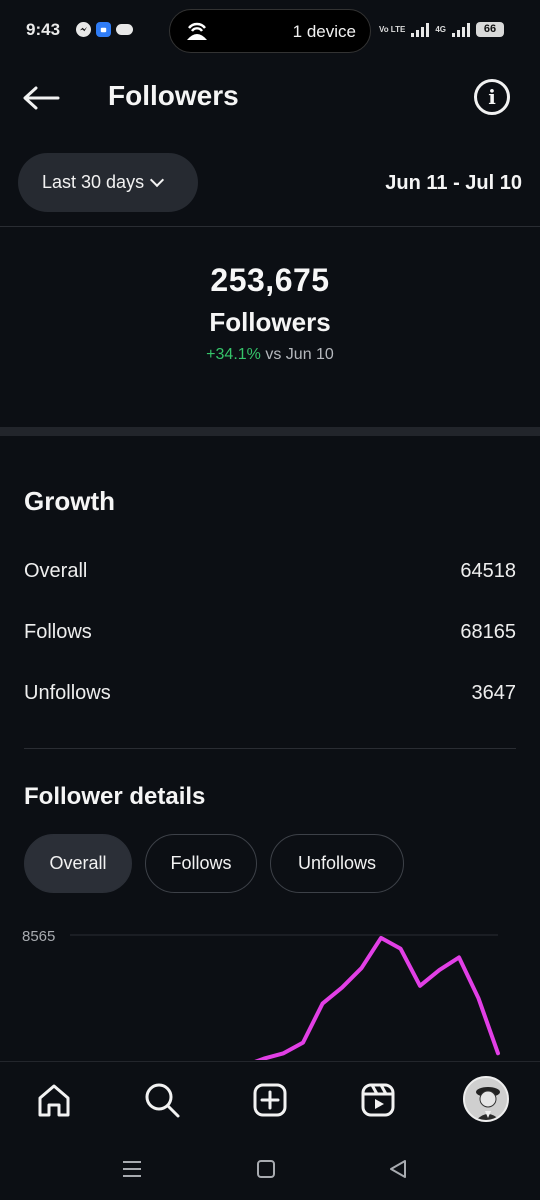 This screenshot has width=540, height=1200. I want to click on system-back-button, so click(398, 1169).